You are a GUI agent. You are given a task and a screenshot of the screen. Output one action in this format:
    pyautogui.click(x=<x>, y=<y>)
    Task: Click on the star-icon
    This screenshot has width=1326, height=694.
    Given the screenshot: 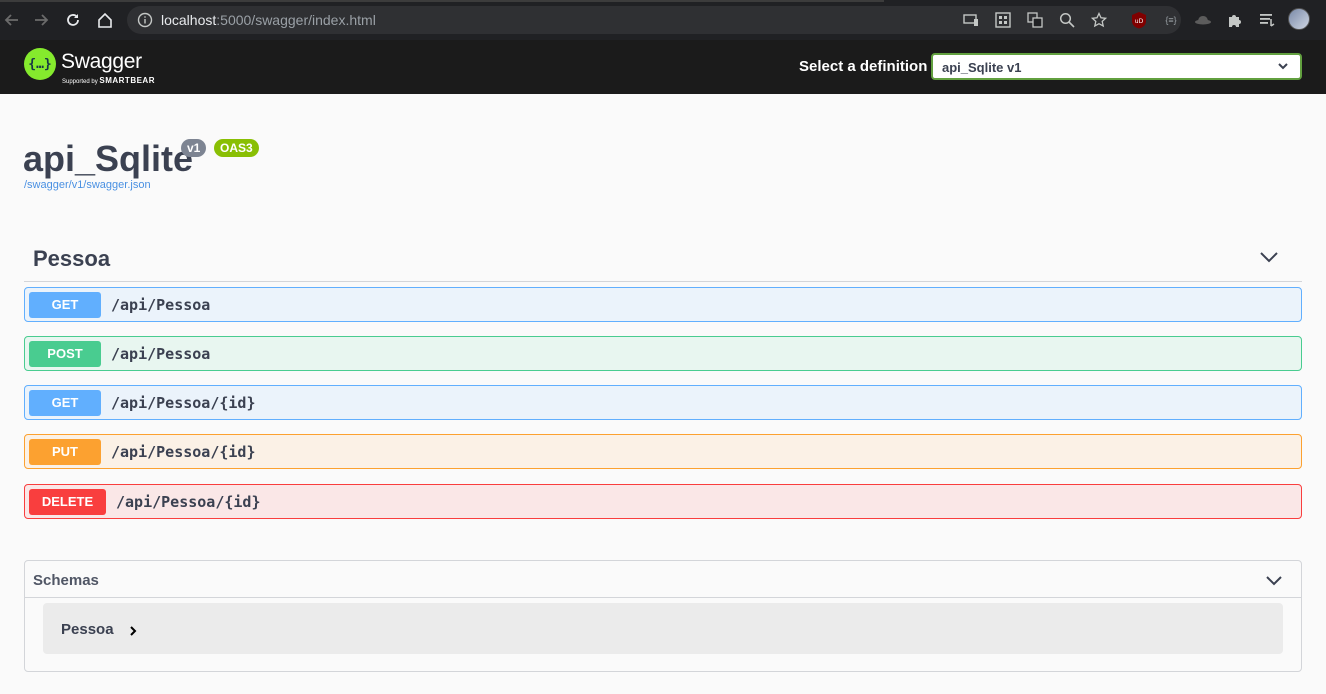 What is the action you would take?
    pyautogui.click(x=1099, y=20)
    